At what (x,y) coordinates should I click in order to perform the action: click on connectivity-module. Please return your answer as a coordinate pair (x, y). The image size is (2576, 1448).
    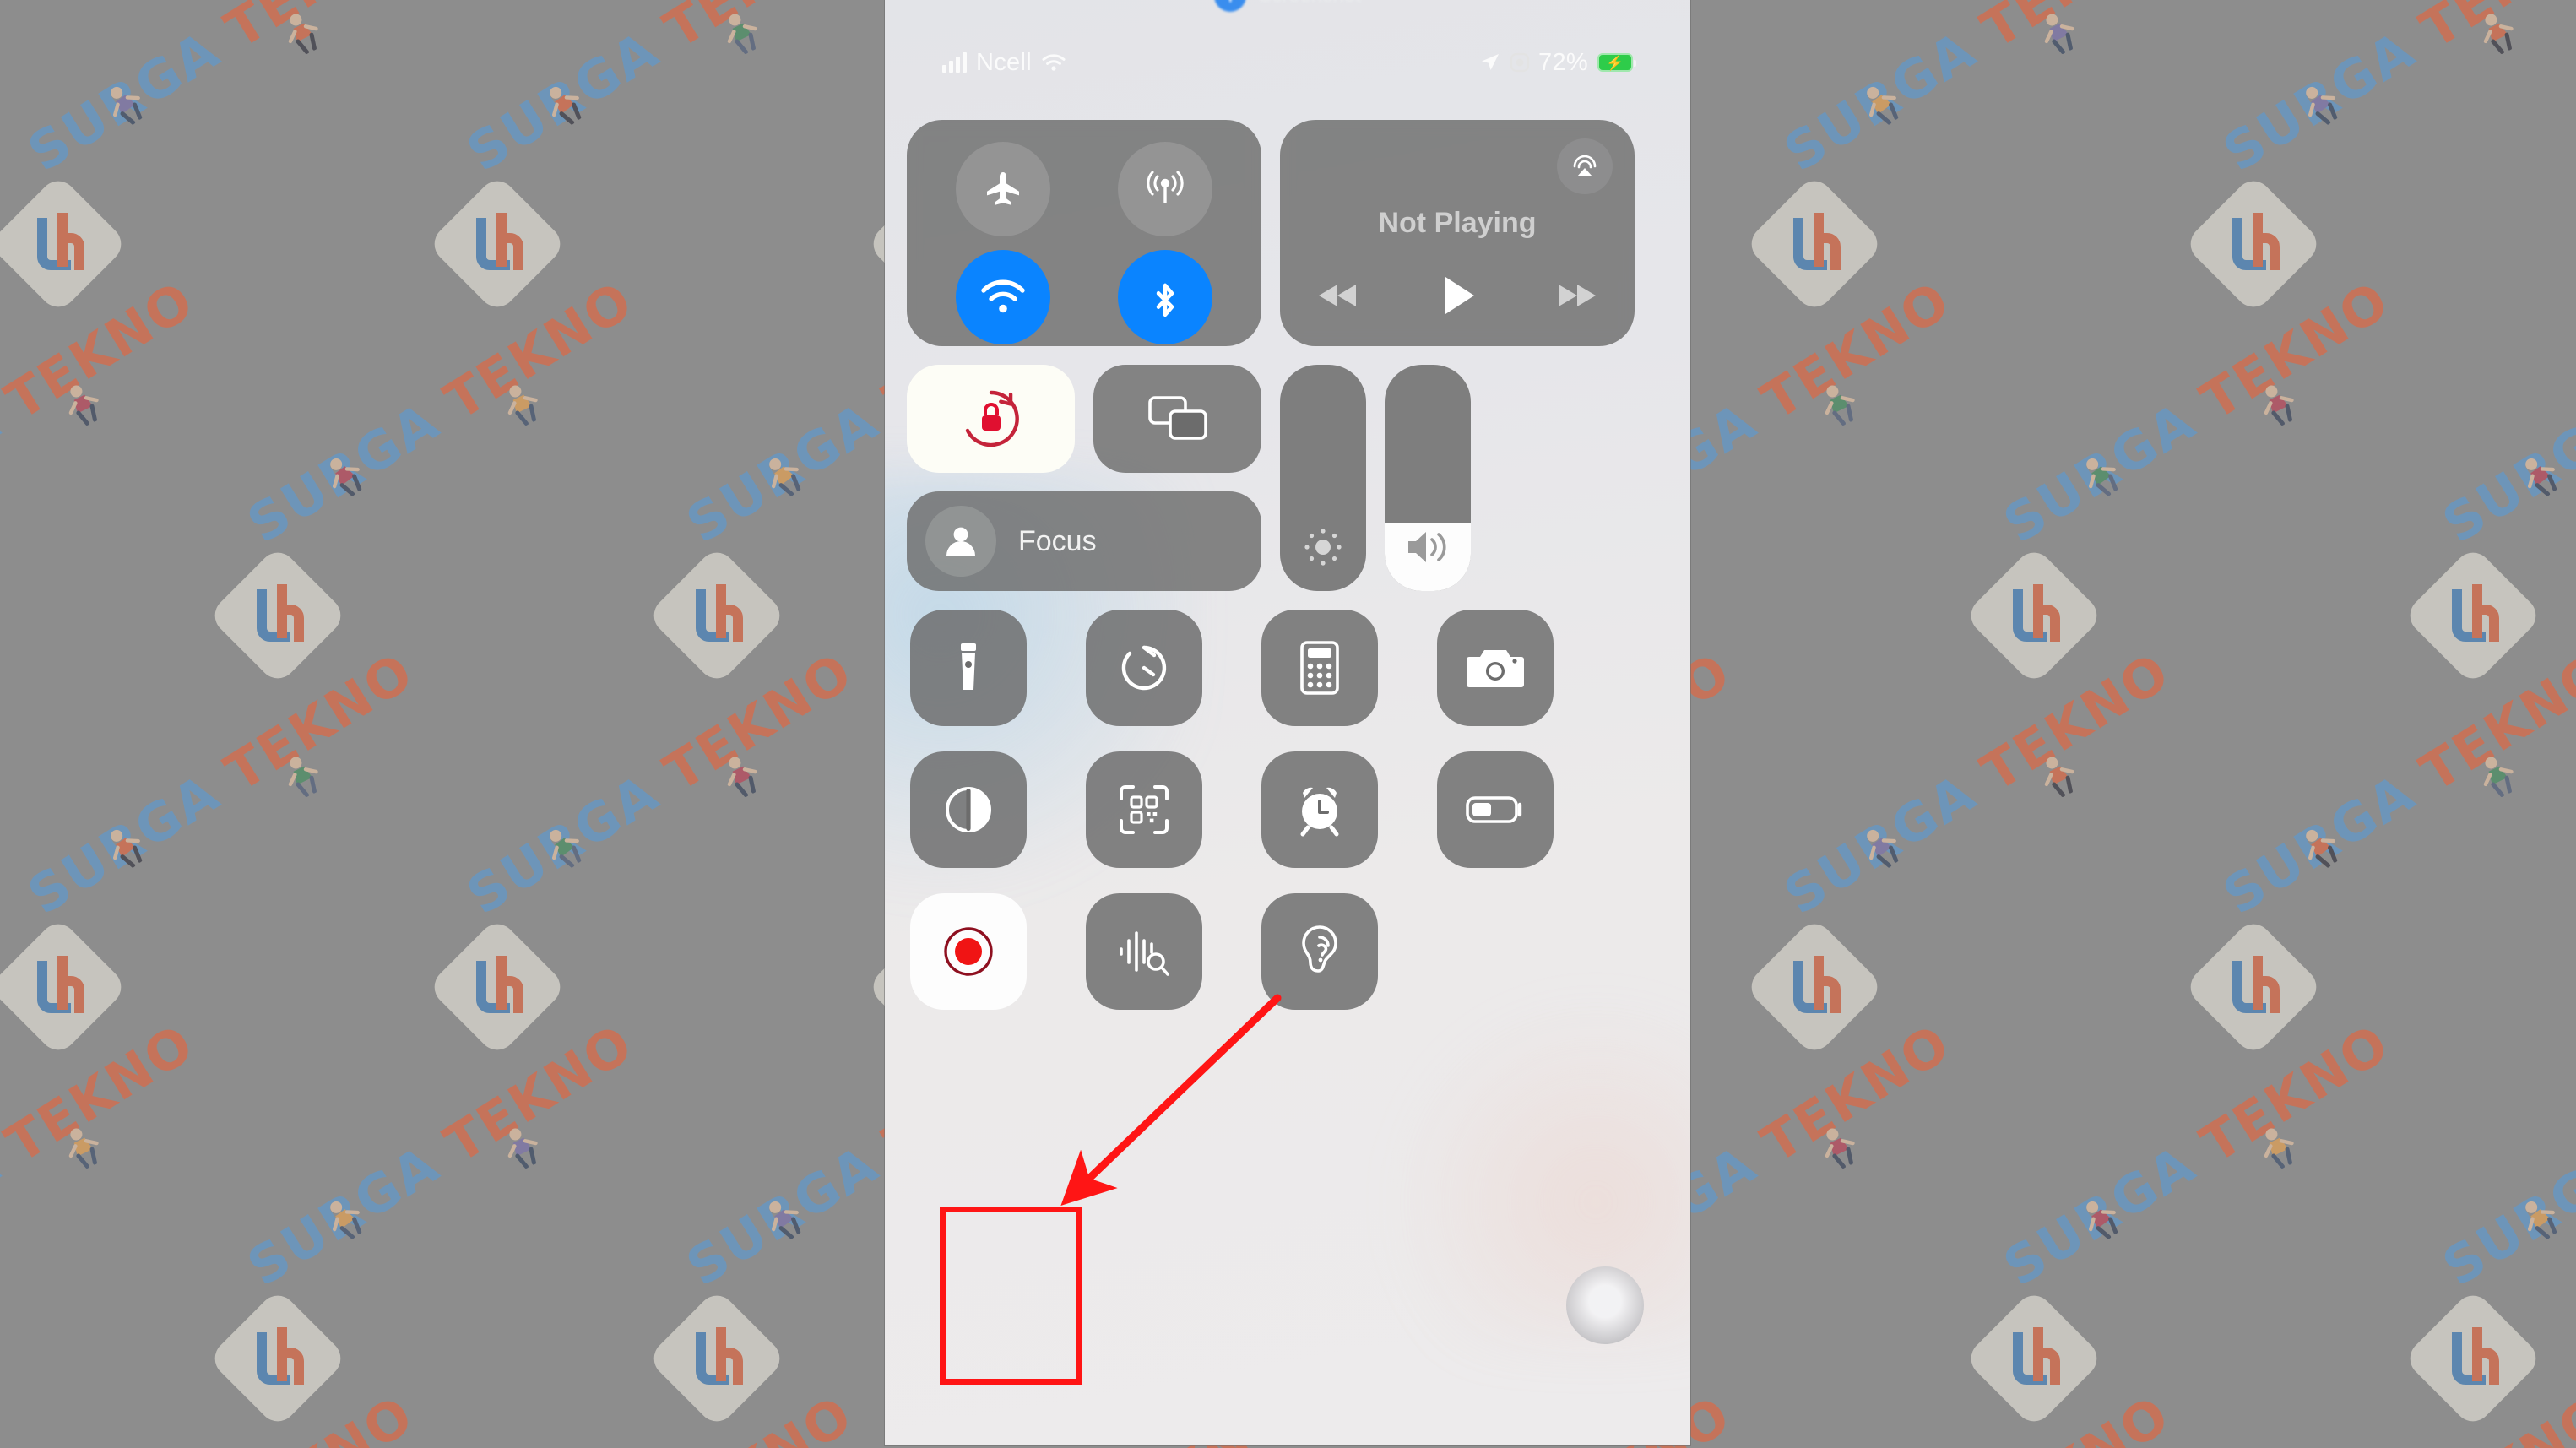
    Looking at the image, I should click on (1084, 233).